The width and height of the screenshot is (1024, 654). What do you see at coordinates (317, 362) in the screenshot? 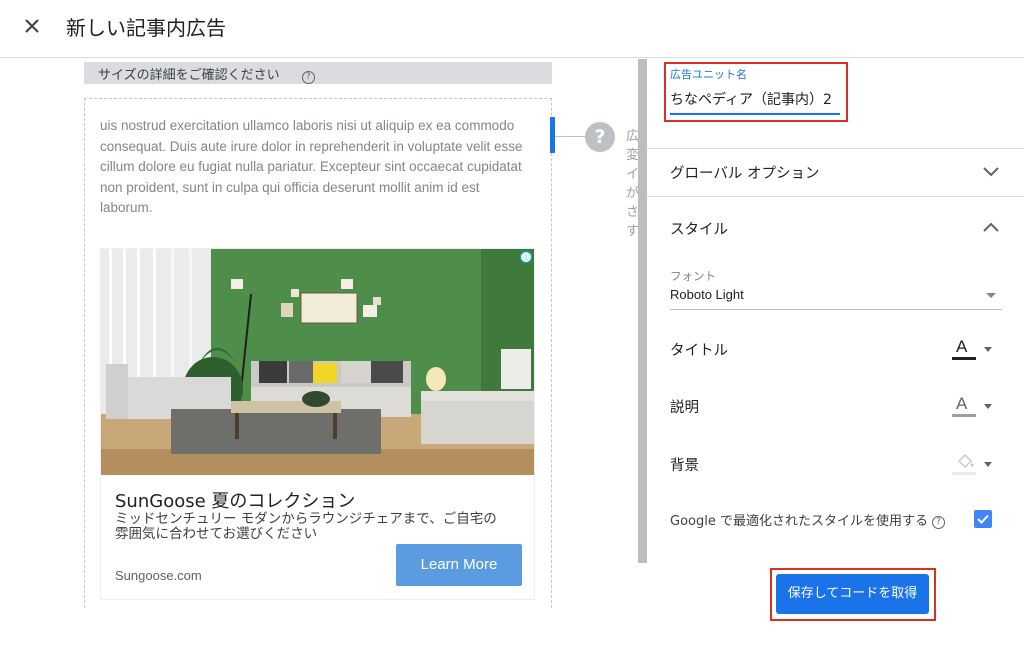
I see `ad-image` at bounding box center [317, 362].